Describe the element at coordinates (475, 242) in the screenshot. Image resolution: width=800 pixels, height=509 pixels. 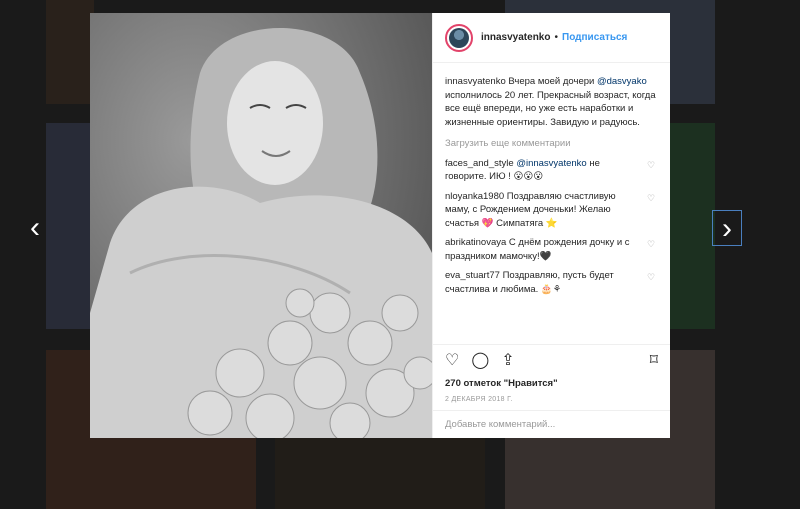
I see `comment-author-link: abrikatinovaya` at that location.